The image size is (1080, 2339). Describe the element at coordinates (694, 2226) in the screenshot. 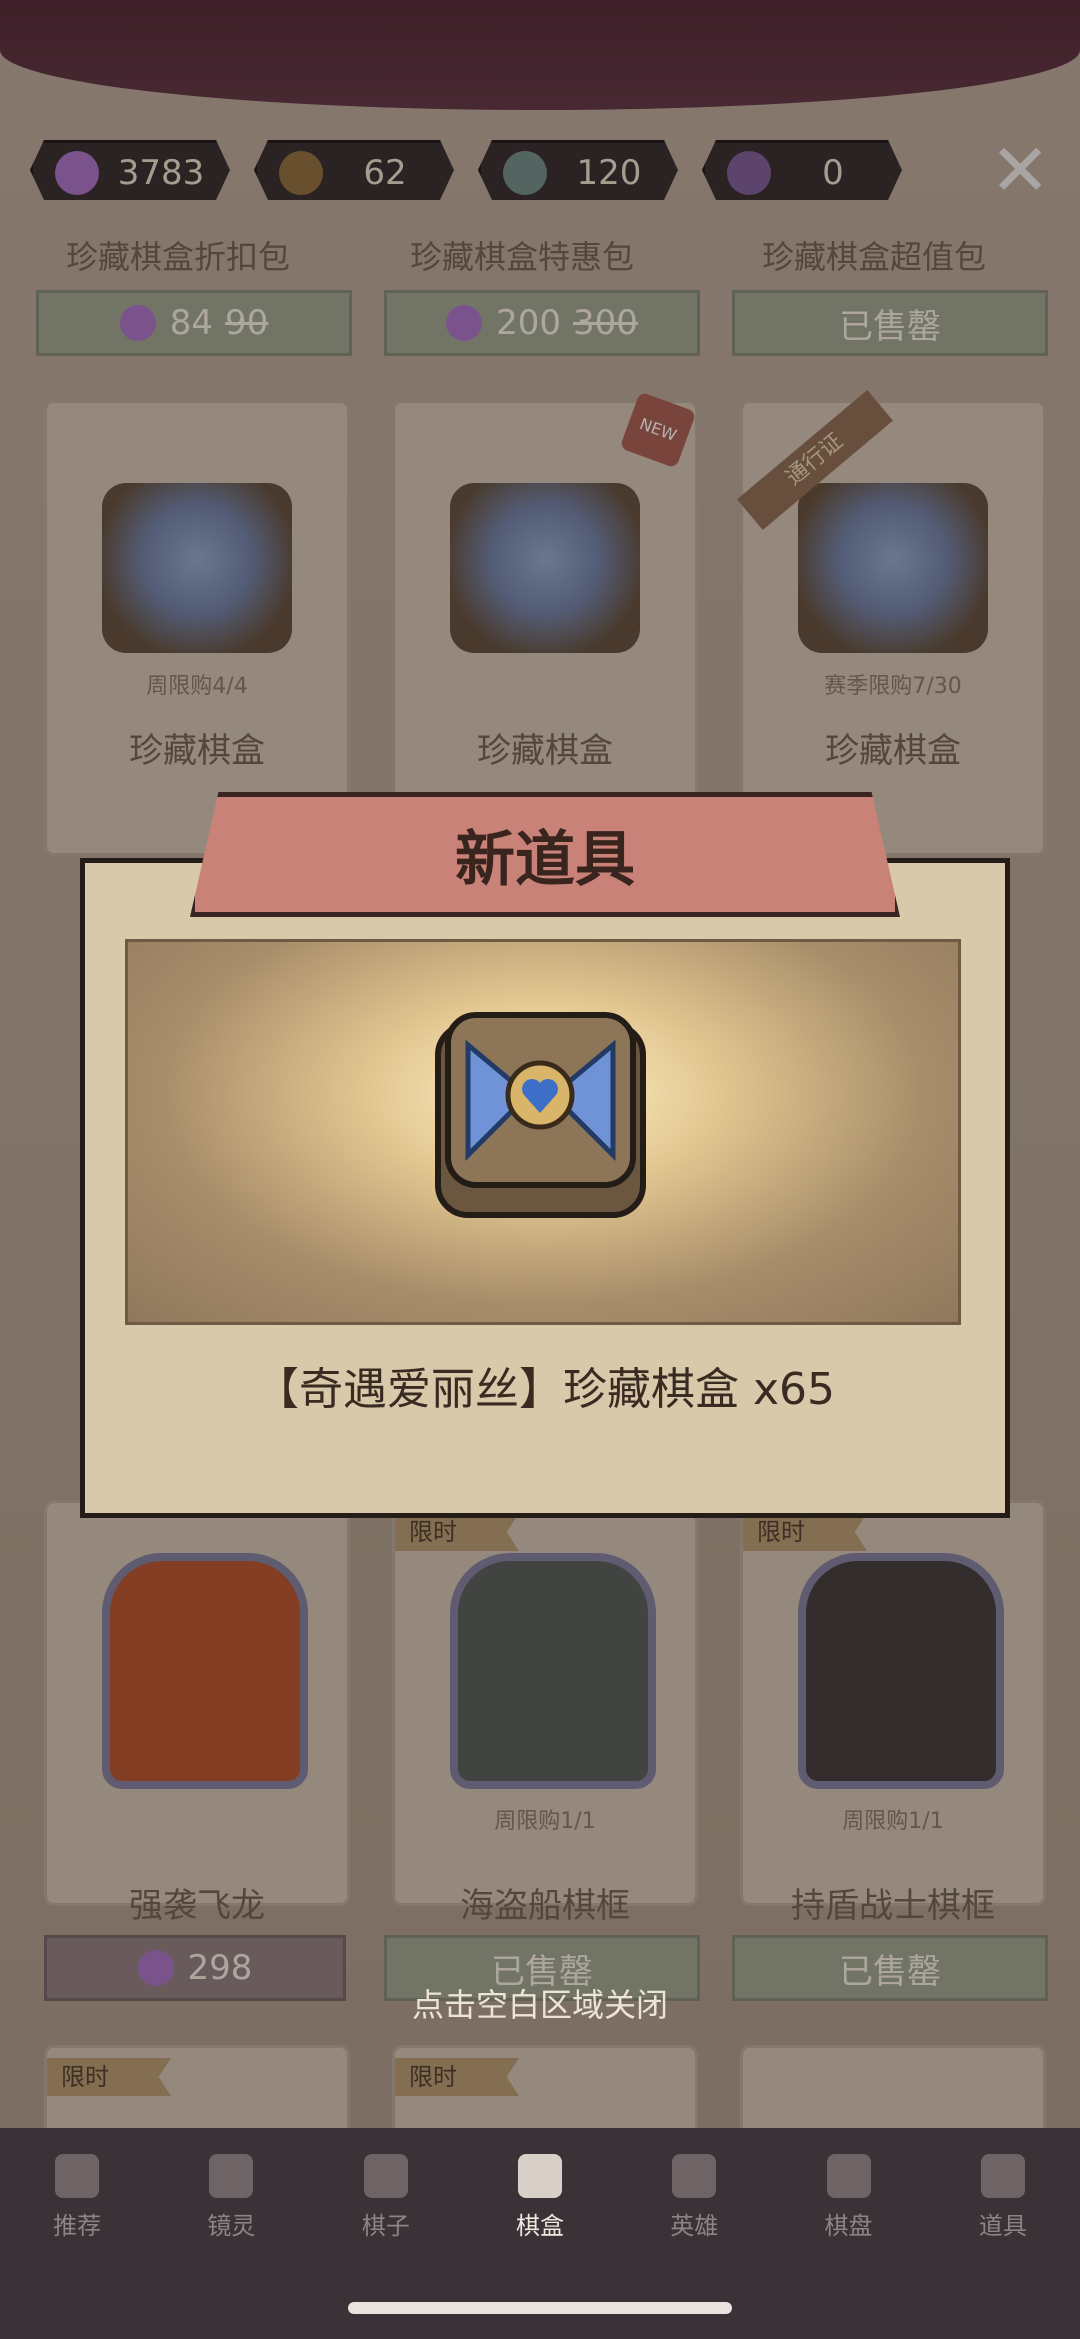

I see `tab-label: 英雄` at that location.